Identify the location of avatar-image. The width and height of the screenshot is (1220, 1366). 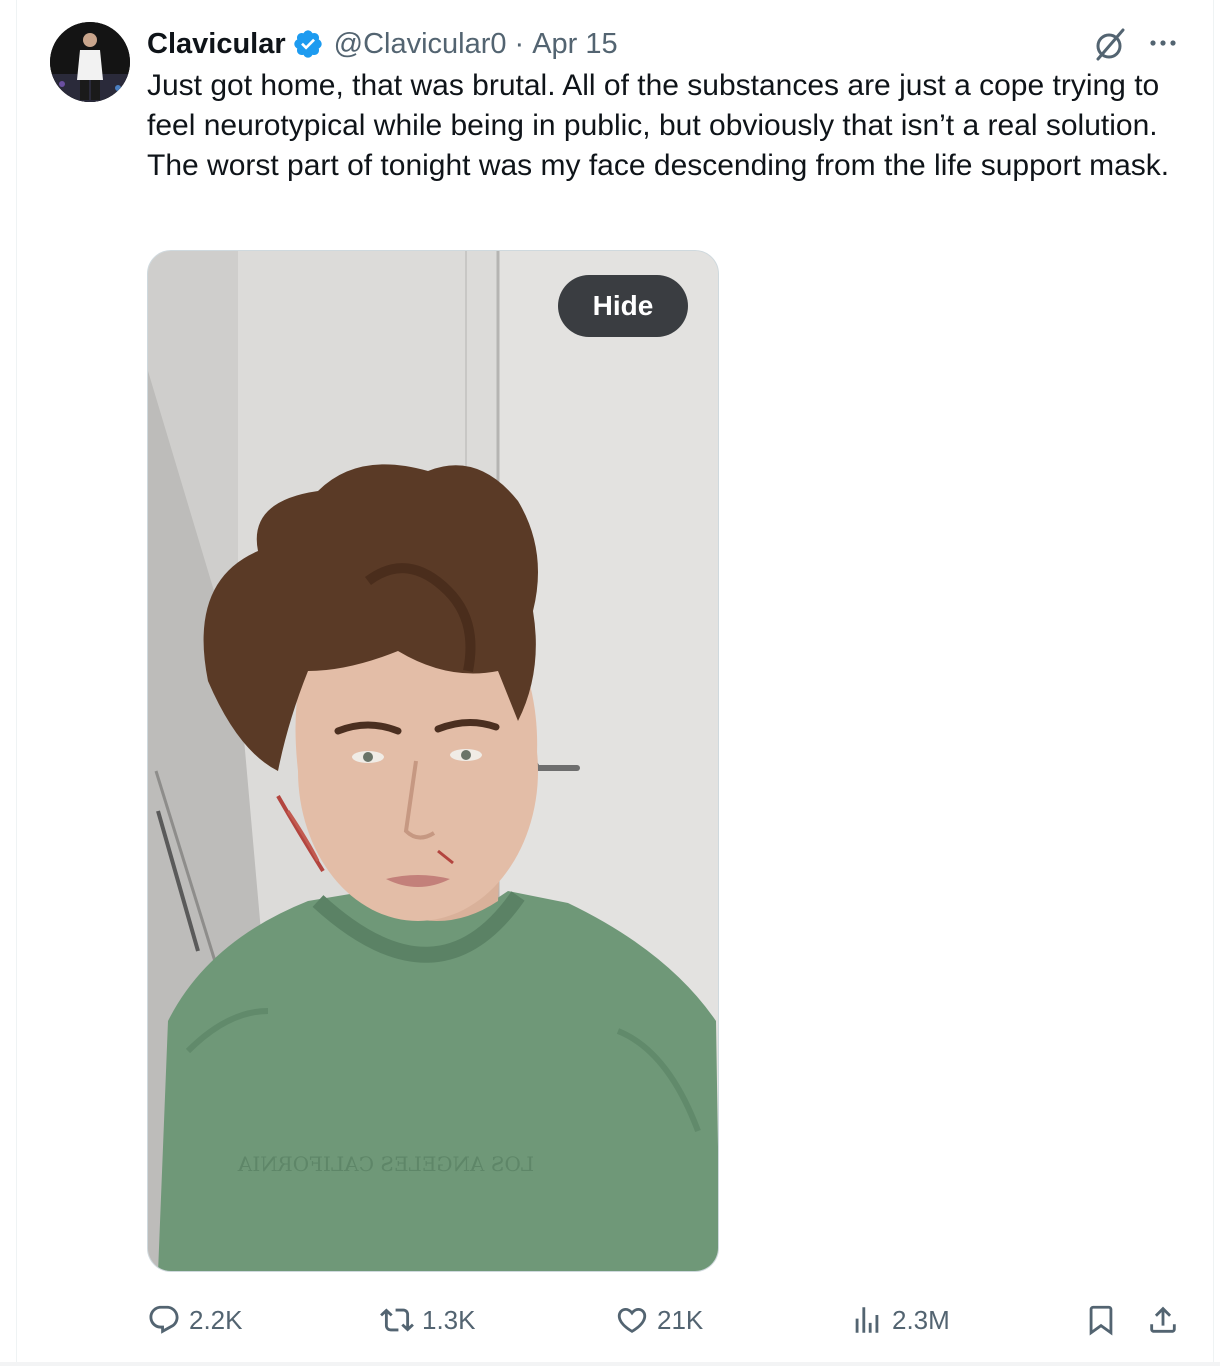
(90, 62).